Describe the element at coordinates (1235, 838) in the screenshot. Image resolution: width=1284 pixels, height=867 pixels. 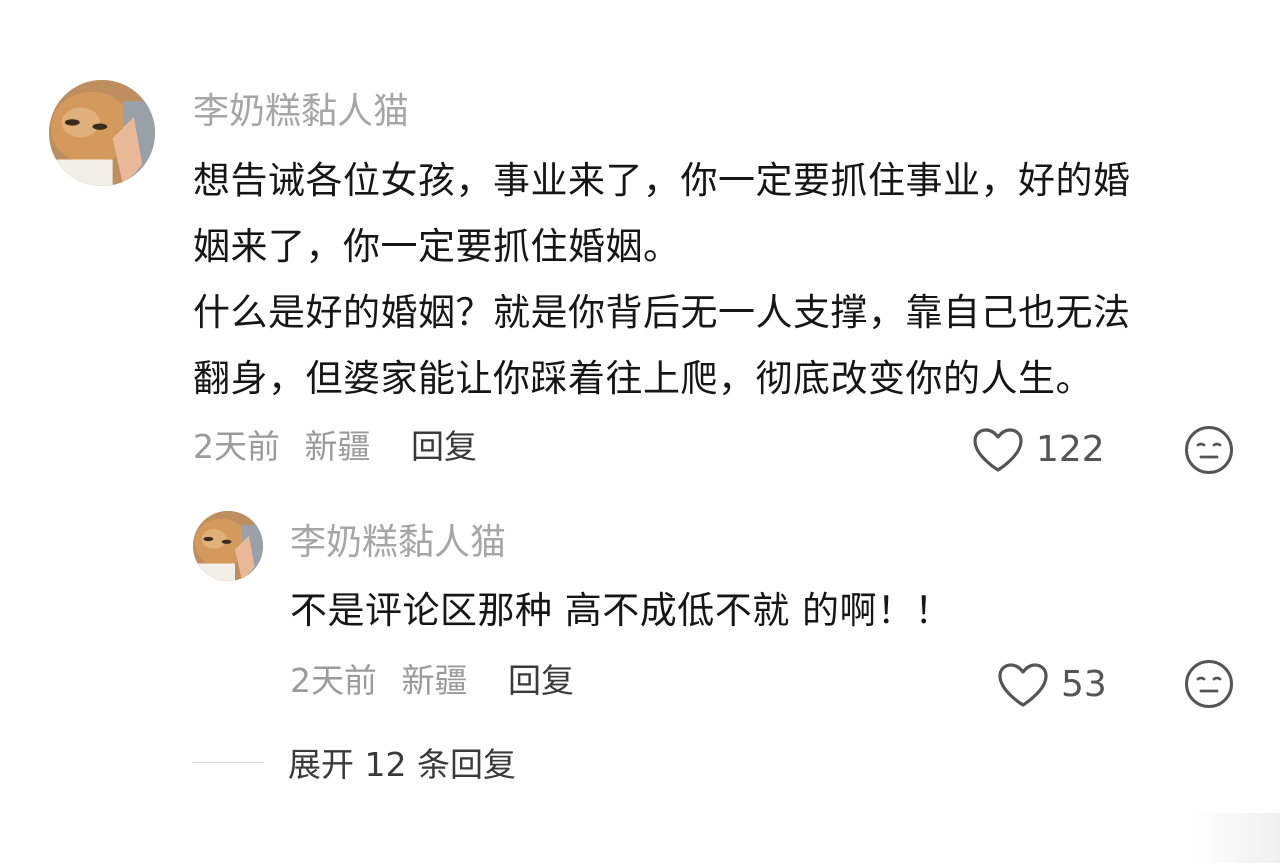
I see `watermark` at that location.